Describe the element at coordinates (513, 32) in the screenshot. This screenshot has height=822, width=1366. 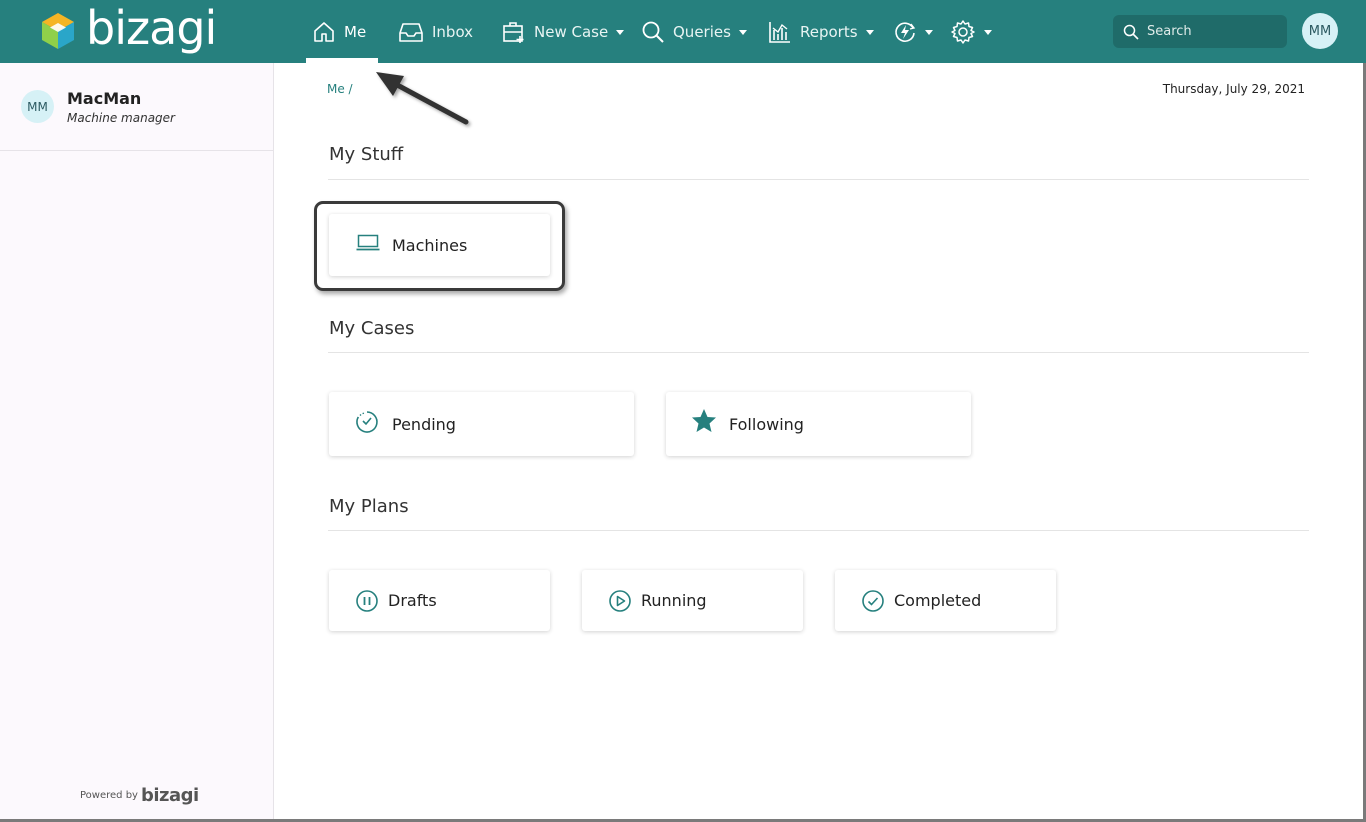
I see `new-case-icon` at that location.